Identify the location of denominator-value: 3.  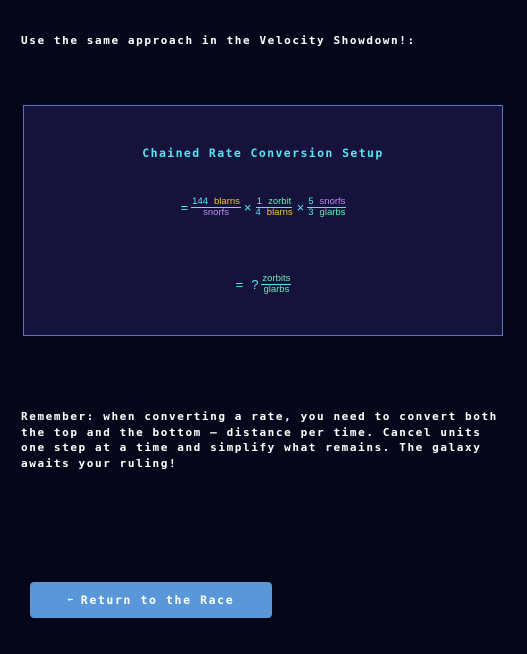
(311, 212).